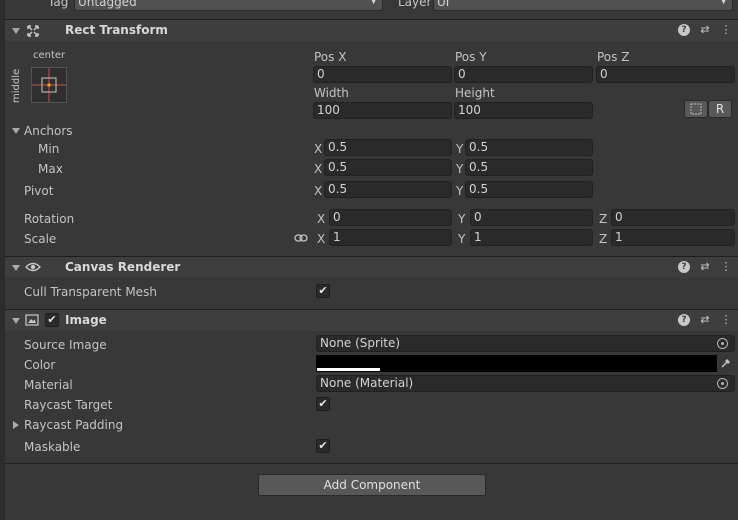 This screenshot has height=520, width=738. What do you see at coordinates (107, 4) in the screenshot?
I see `tag-value: Untagged` at bounding box center [107, 4].